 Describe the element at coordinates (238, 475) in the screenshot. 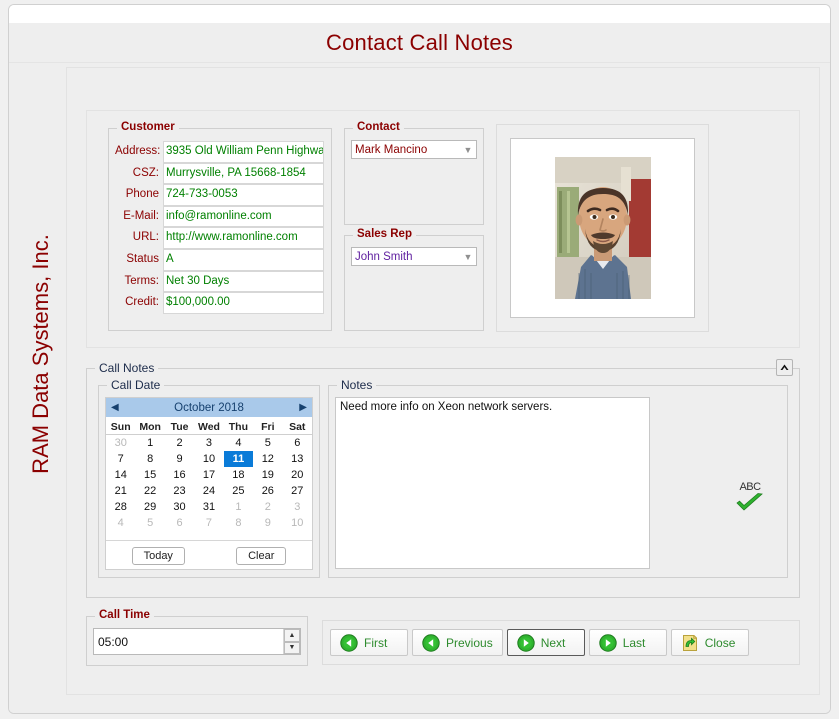

I see `calendar-day: 18` at that location.